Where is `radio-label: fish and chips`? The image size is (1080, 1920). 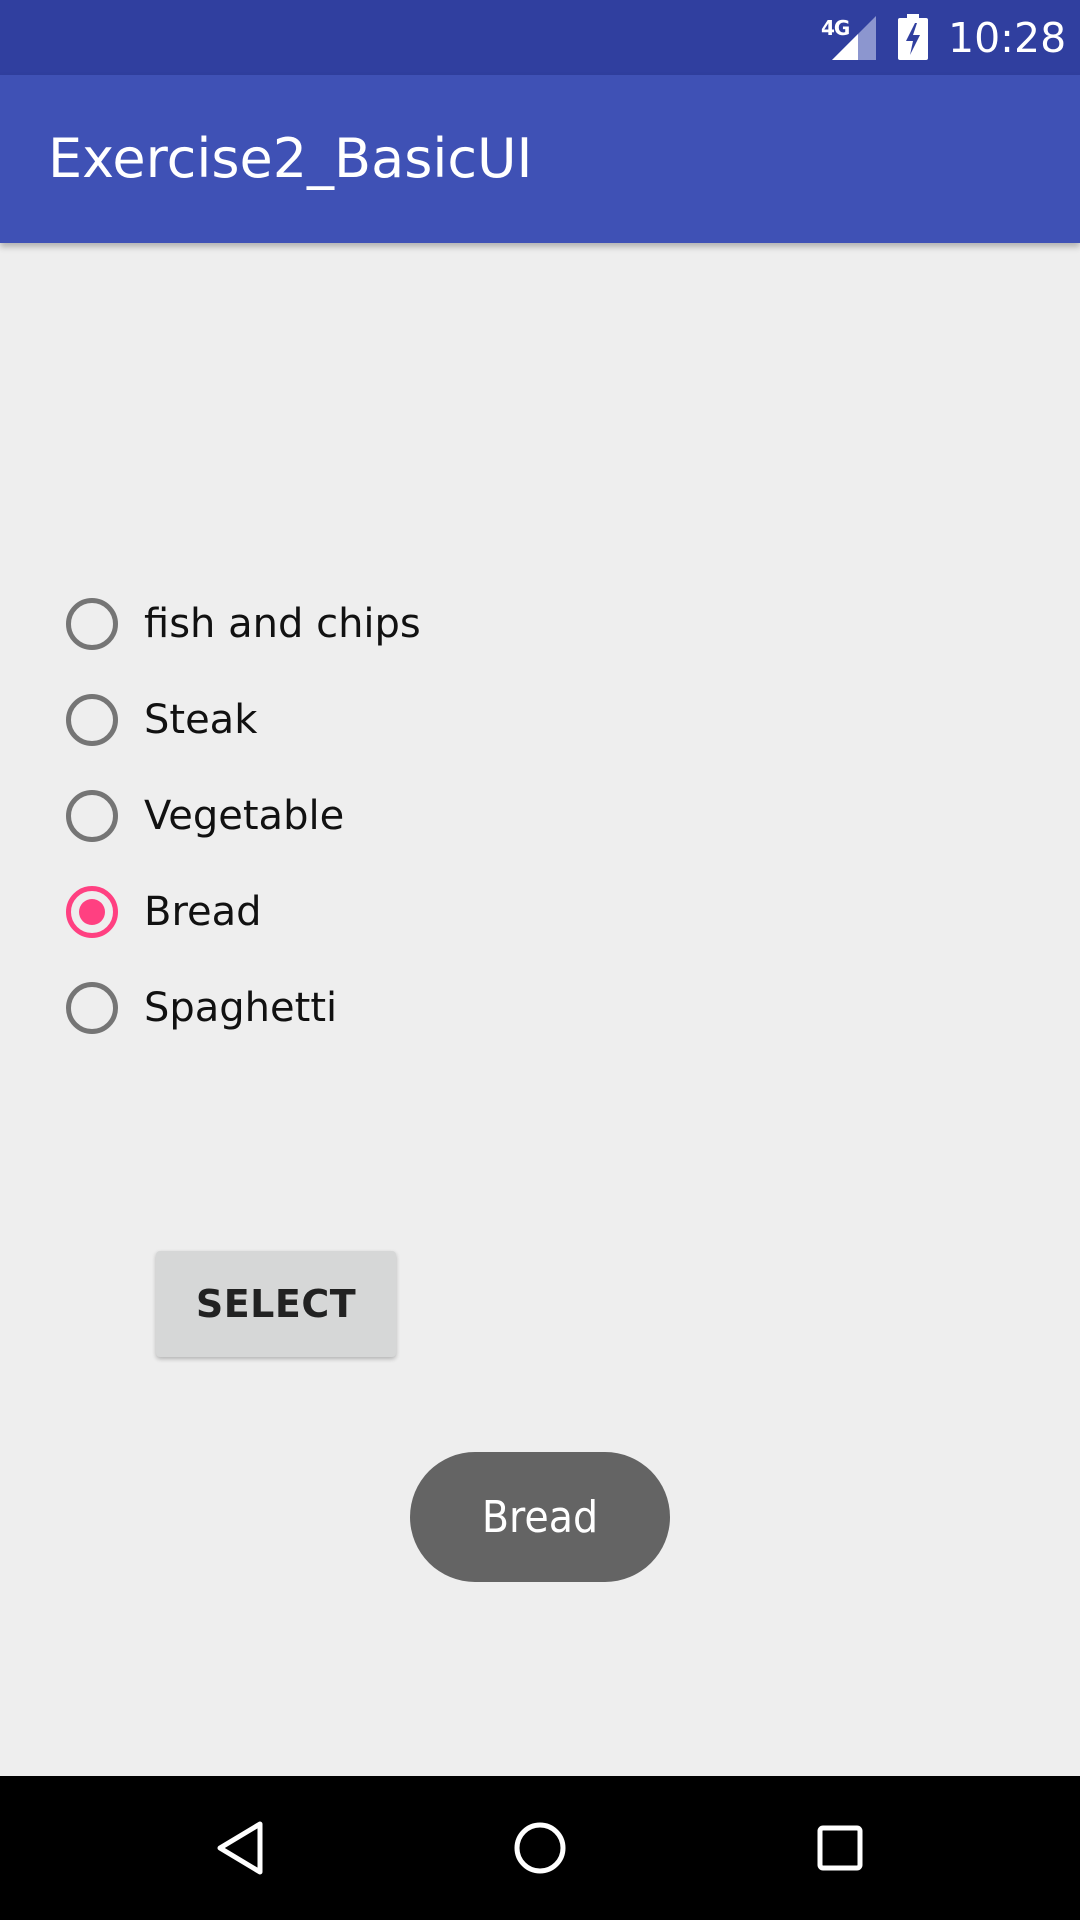
radio-label: fish and chips is located at coordinates (282, 624).